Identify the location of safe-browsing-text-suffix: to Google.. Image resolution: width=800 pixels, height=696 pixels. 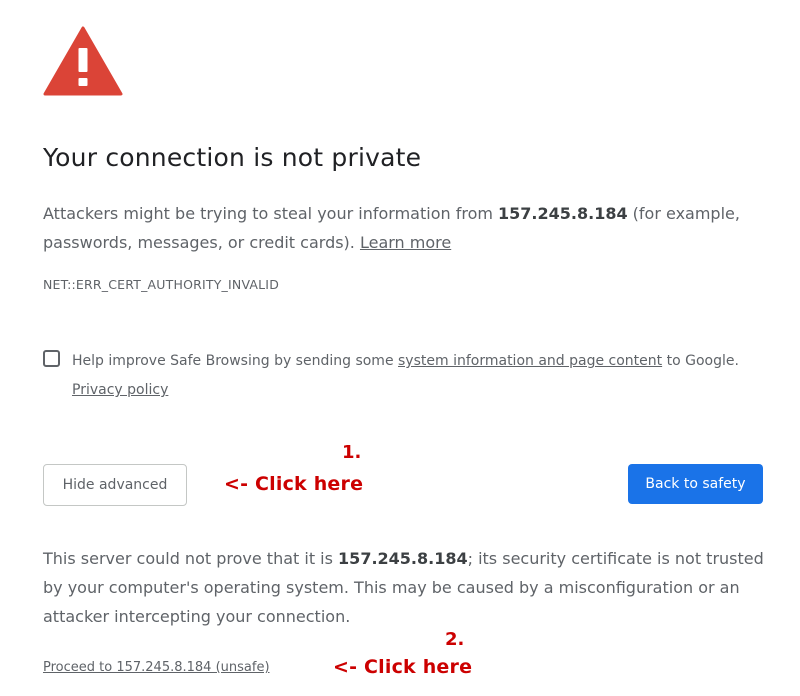
(700, 361).